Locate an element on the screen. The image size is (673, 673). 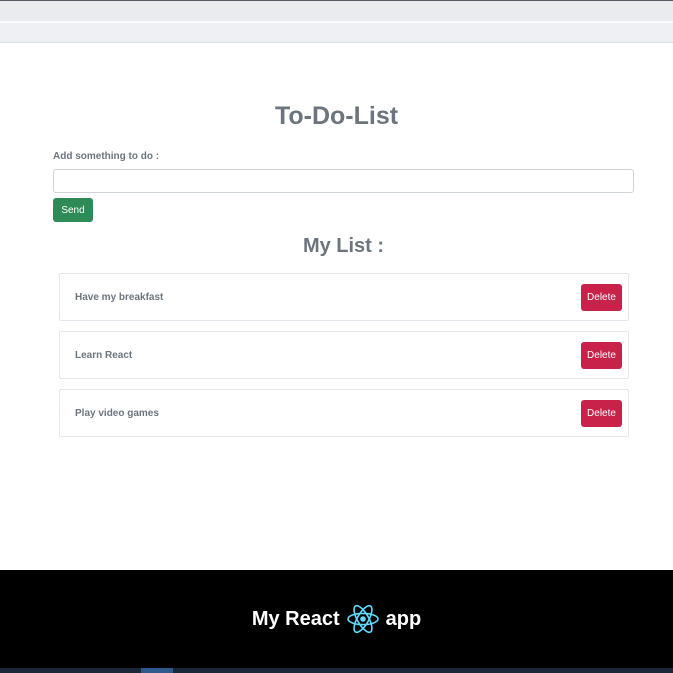
add-todo-label: Add something to do : is located at coordinates (106, 156).